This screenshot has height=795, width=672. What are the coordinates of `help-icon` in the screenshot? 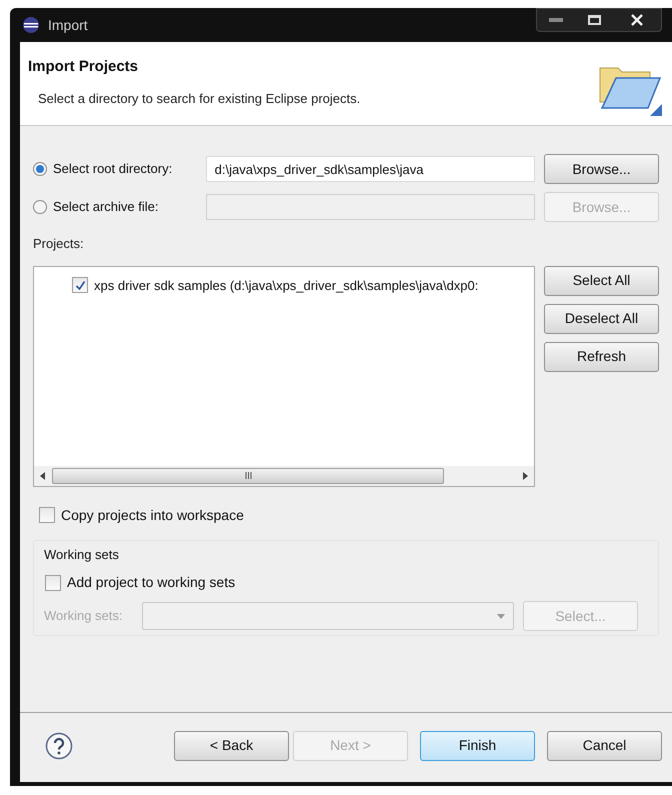 It's located at (59, 746).